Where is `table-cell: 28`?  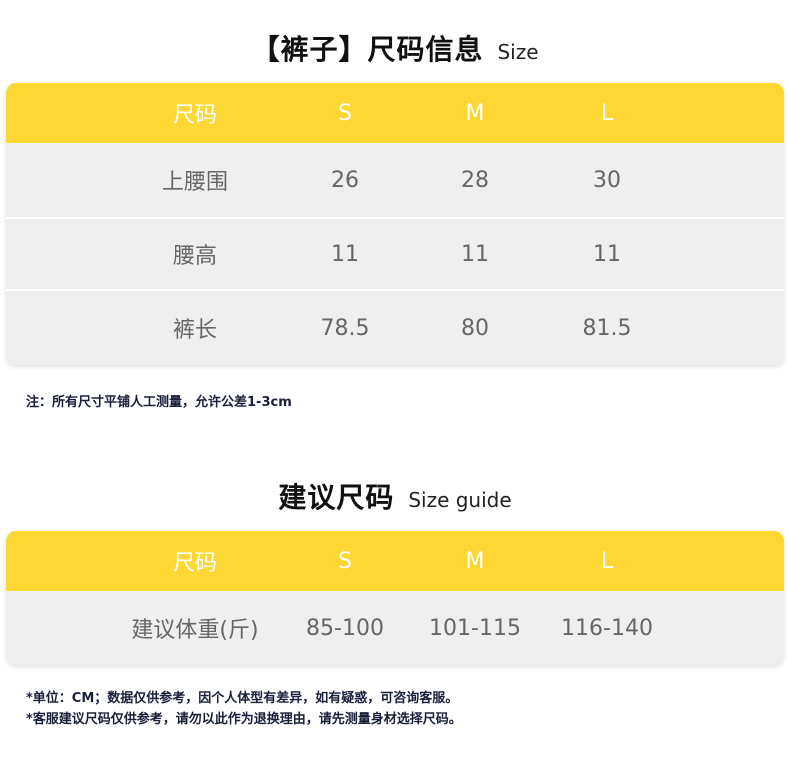 table-cell: 28 is located at coordinates (475, 180).